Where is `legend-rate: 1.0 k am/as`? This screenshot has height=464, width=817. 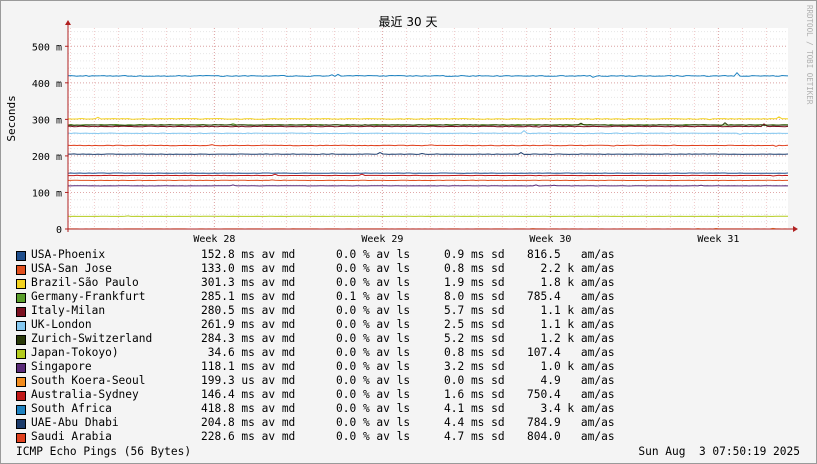 legend-rate: 1.0 k am/as is located at coordinates (571, 366).